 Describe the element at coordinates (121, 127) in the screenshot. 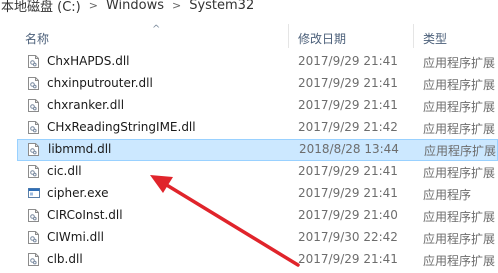

I see `file-name: CHxReadingStringIME.dll` at that location.